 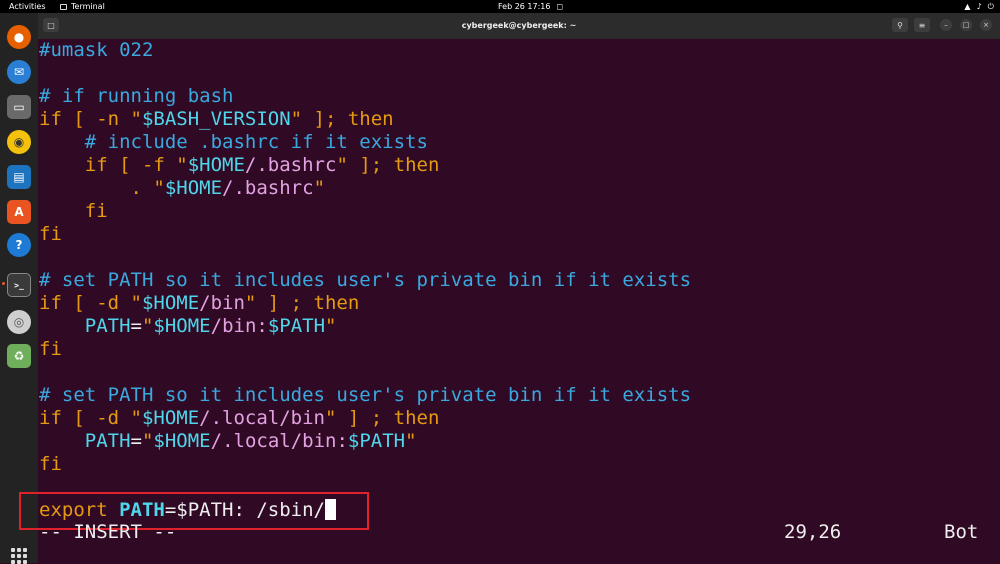 I want to click on code-line: . "$HOME/.bashrc", so click(x=182, y=188).